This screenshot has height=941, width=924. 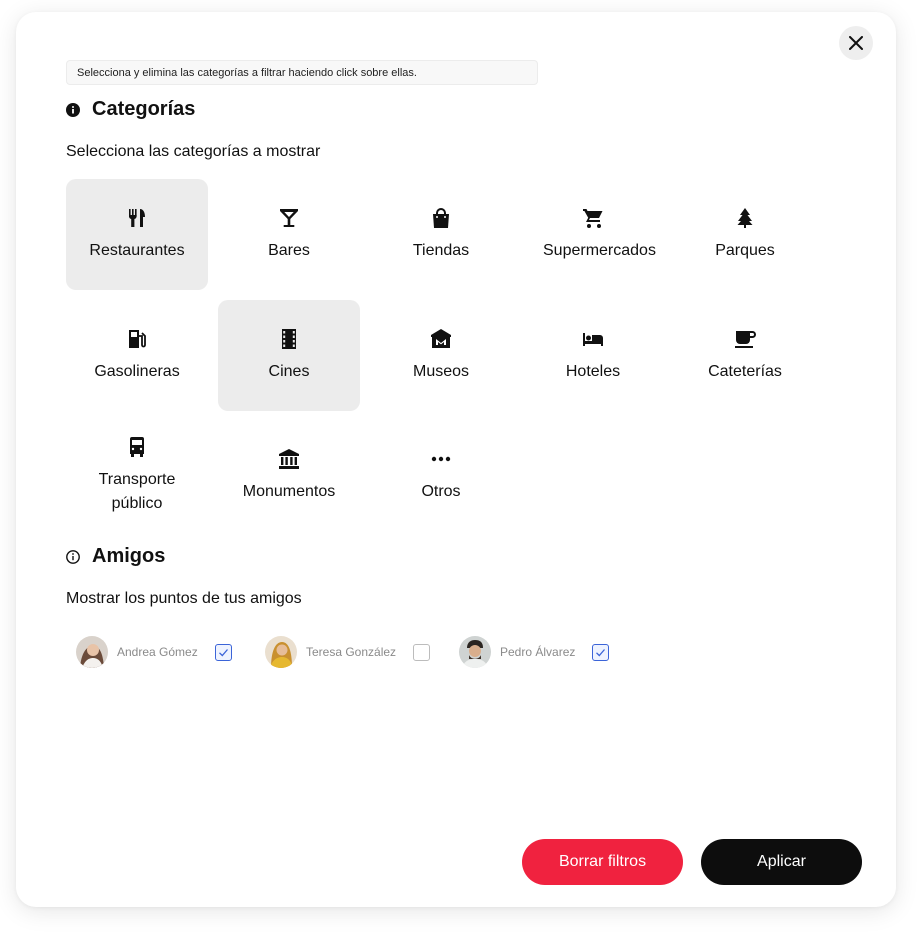 I want to click on category-cines: Cines, so click(x=289, y=355).